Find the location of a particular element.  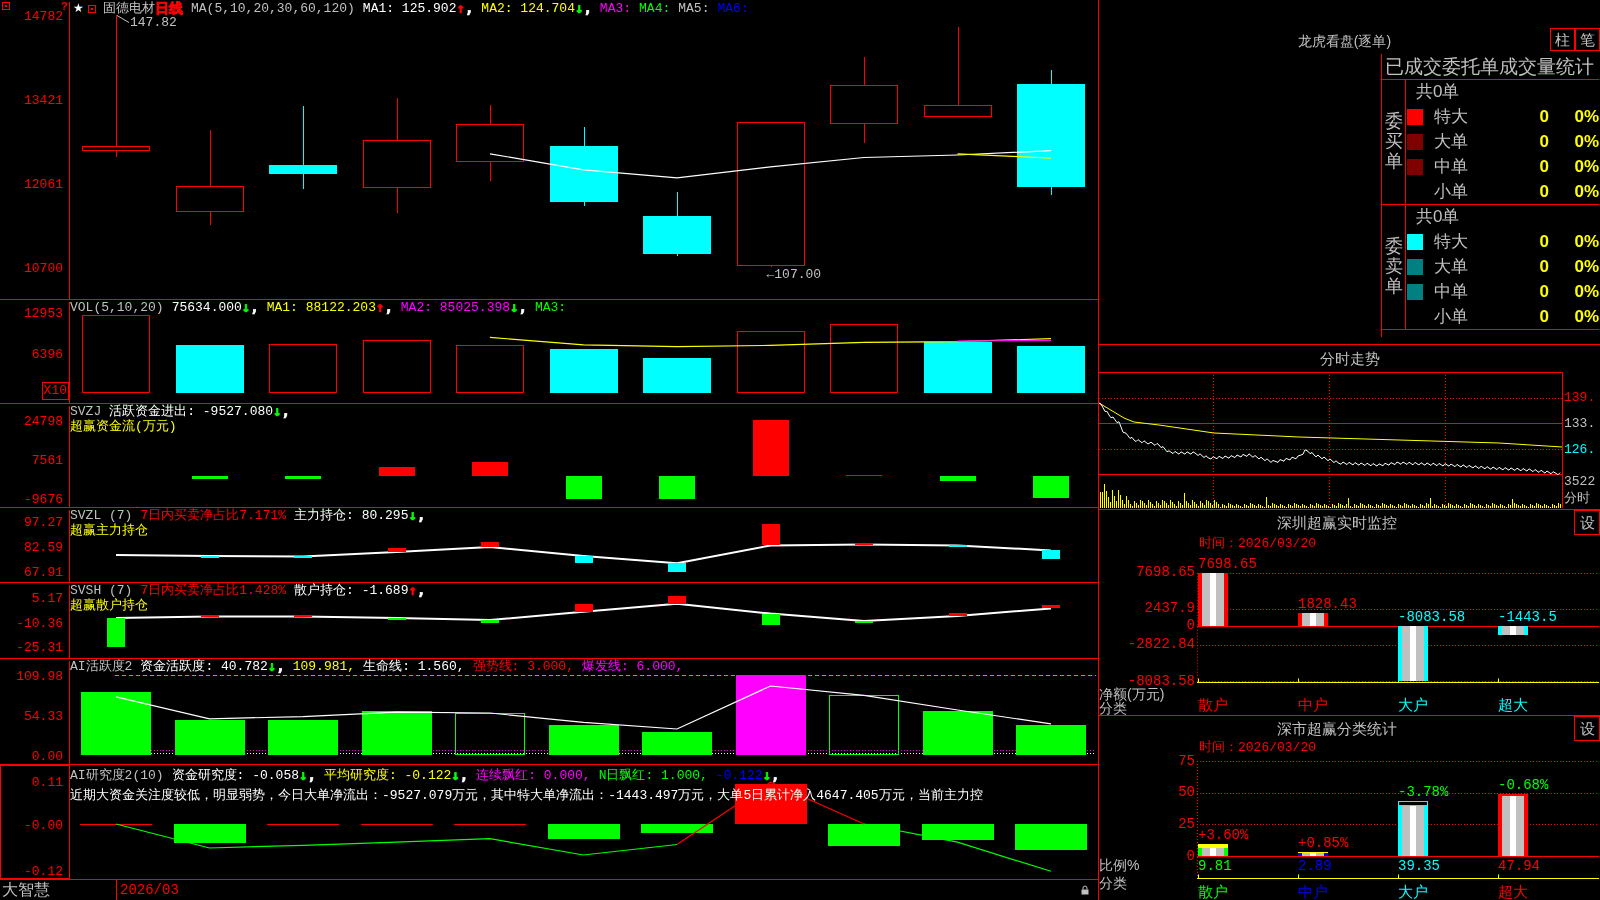

view-button: 笔 is located at coordinates (1587, 39).